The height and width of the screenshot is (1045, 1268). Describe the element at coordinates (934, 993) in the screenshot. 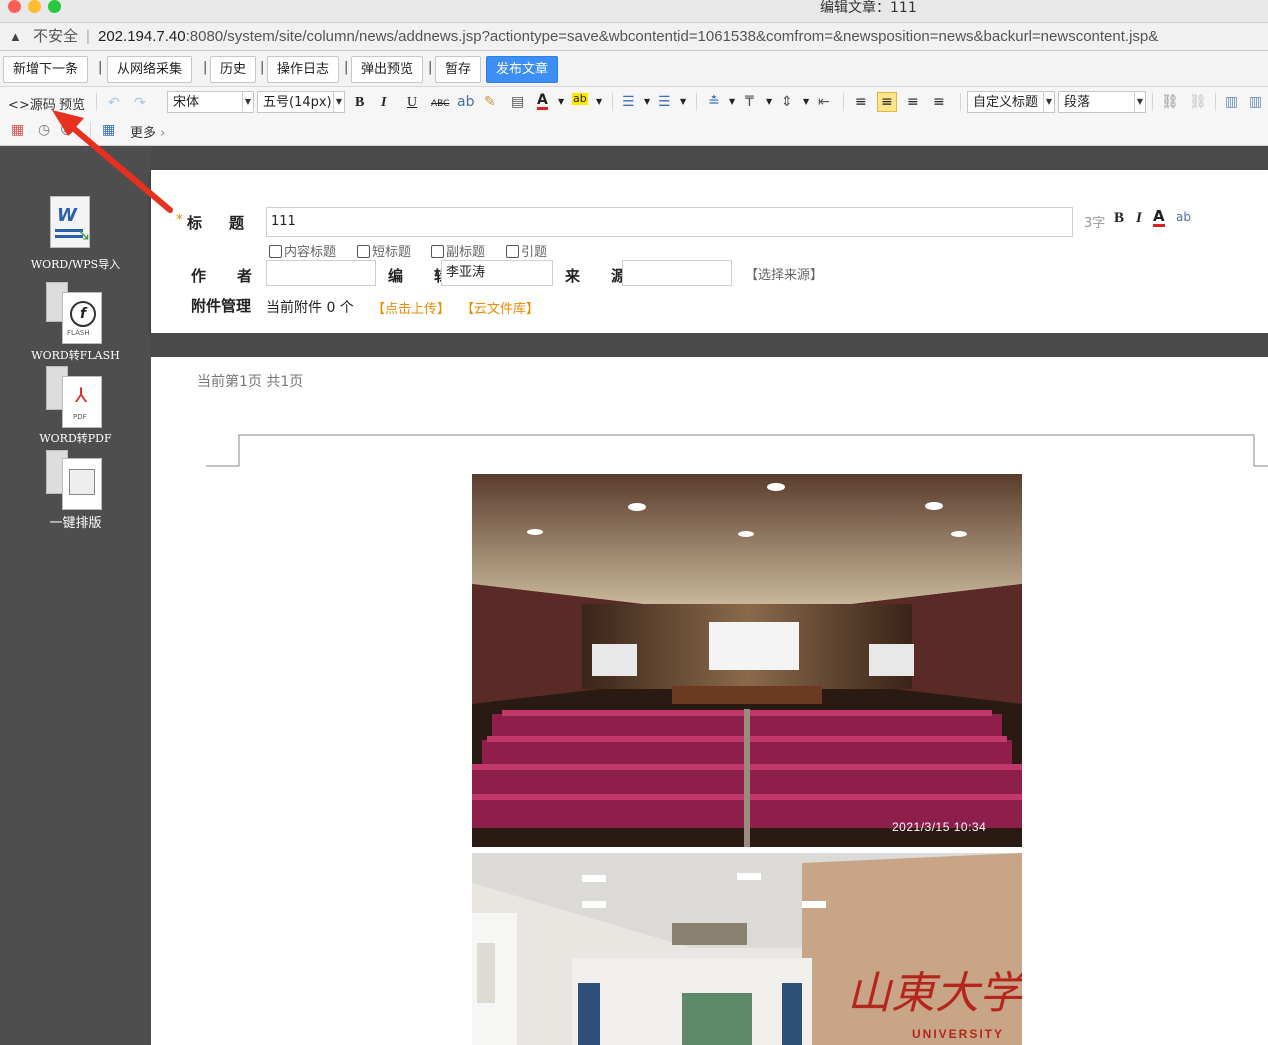

I see `svg-text: 山東大学` at that location.